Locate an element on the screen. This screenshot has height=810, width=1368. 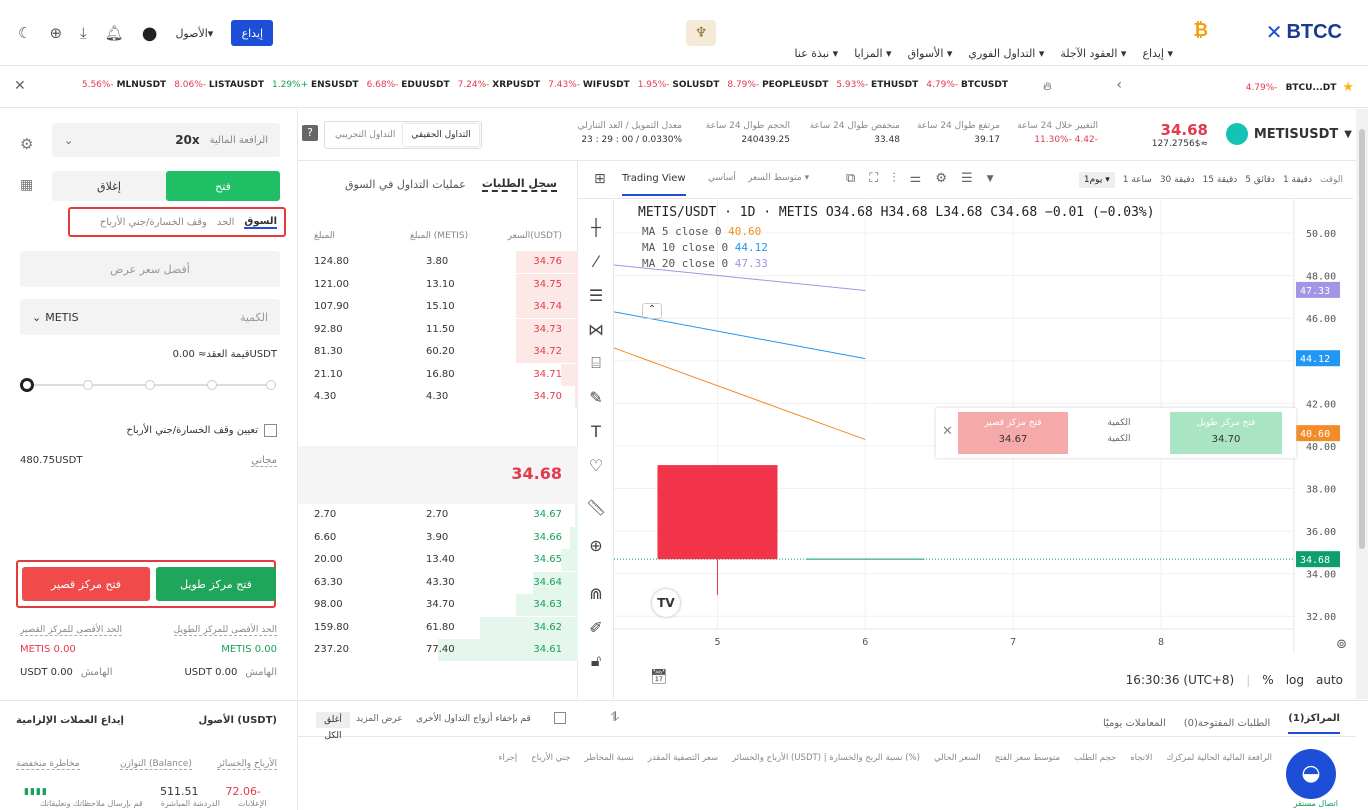
bell-icon: 🔔︎ is located at coordinates (114, 33).